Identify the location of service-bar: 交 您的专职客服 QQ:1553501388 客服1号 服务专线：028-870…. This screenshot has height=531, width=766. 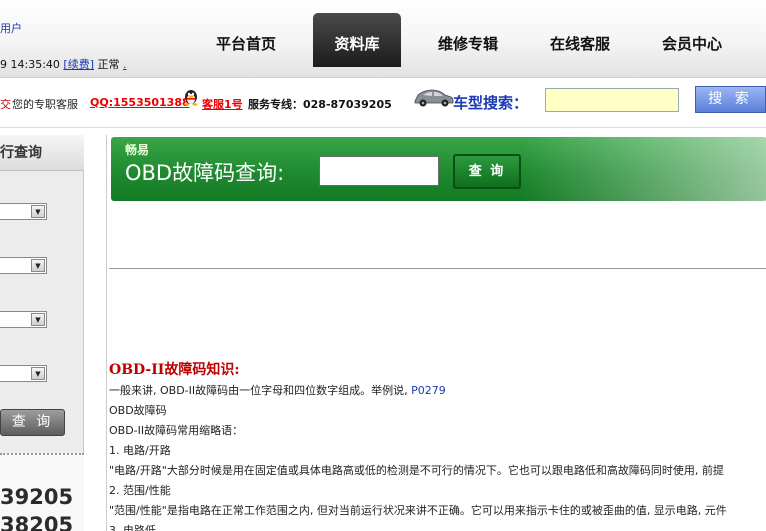
(383, 103).